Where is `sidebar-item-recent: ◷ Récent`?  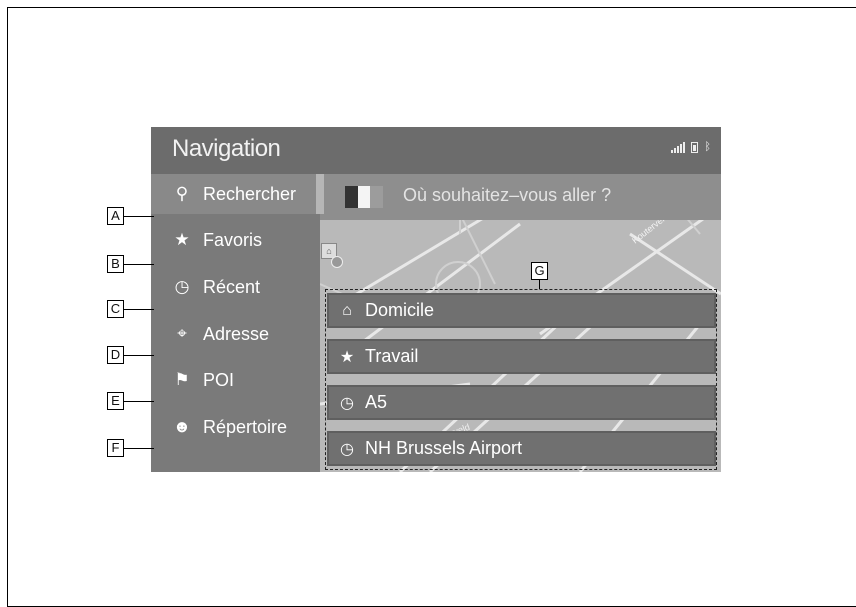 sidebar-item-recent: ◷ Récent is located at coordinates (235, 287).